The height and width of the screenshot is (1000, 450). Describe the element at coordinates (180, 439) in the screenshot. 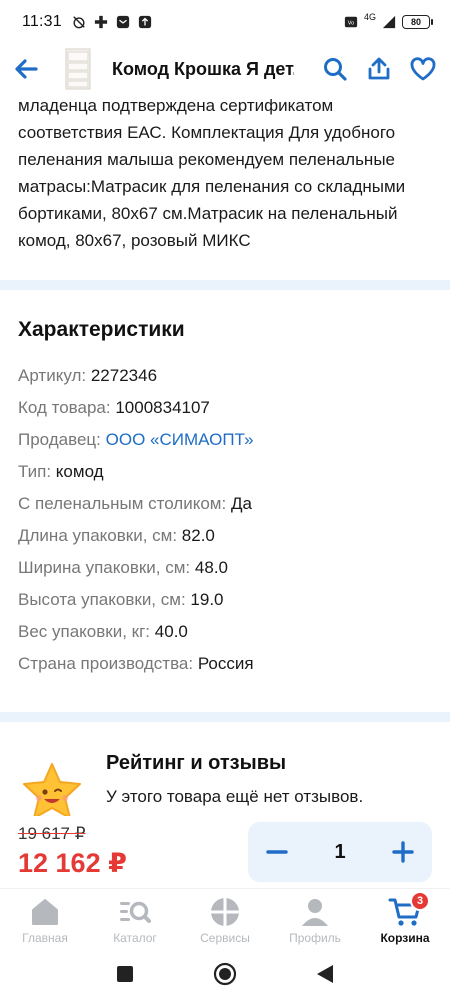

I see `seller-link: ООО «СИМАОПТ»` at that location.